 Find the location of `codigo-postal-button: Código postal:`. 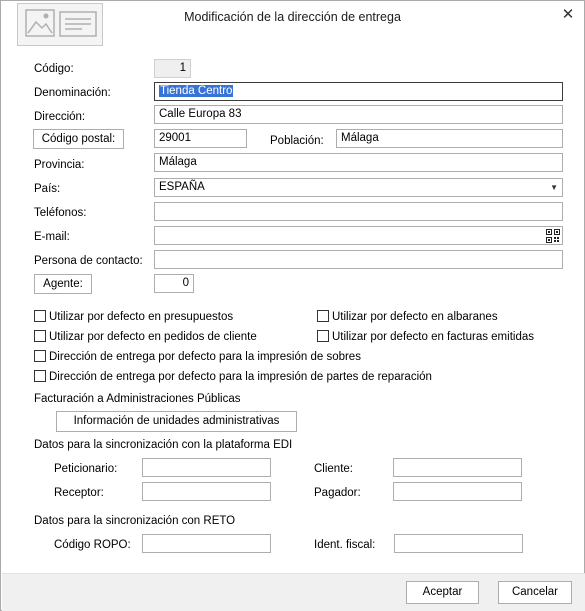

codigo-postal-button: Código postal: is located at coordinates (78, 139).